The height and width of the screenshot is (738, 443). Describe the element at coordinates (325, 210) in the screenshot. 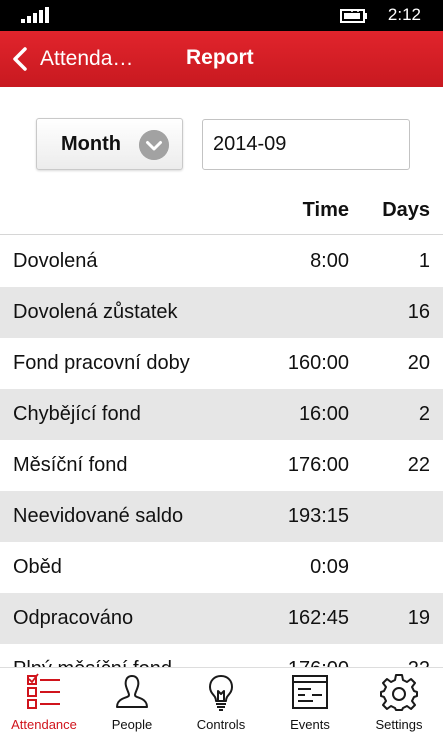

I see `column-header-time: Time` at that location.